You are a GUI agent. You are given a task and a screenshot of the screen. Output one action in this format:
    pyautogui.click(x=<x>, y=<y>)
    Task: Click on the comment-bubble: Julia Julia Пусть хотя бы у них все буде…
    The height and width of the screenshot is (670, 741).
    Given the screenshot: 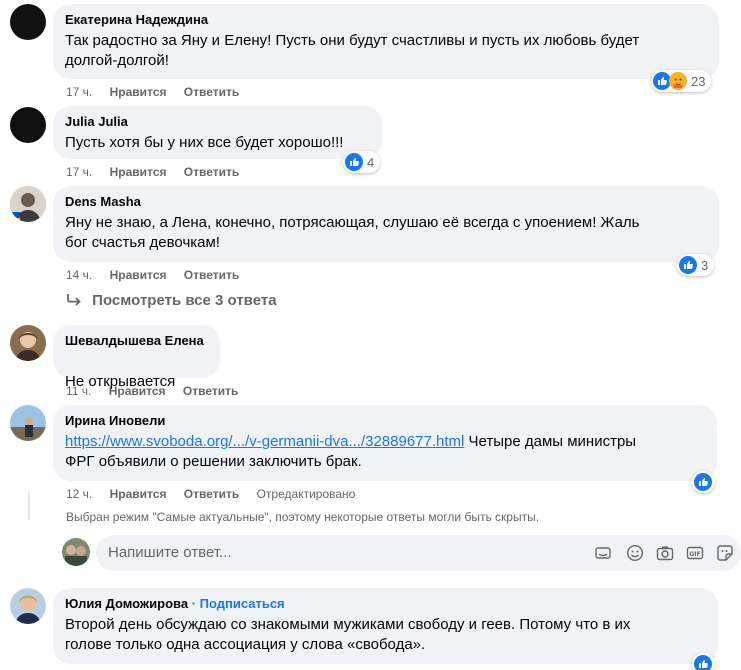 What is the action you would take?
    pyautogui.click(x=217, y=132)
    